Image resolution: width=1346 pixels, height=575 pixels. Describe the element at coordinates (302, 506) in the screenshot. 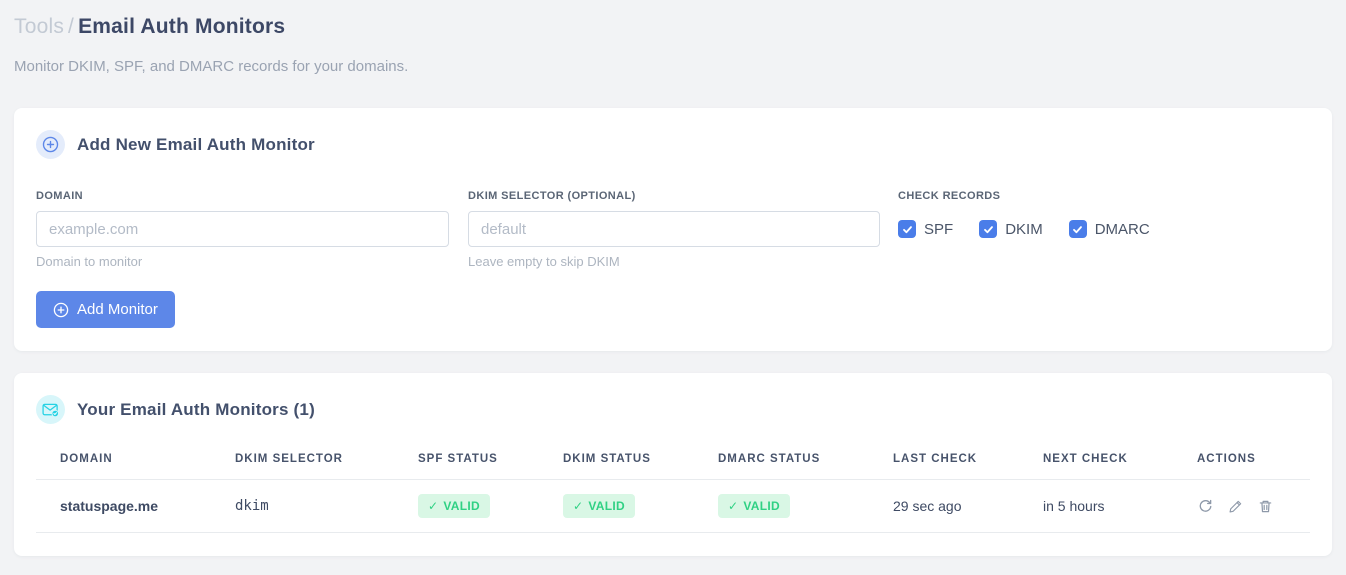

I see `monitor-dkim-selector: dkim` at that location.